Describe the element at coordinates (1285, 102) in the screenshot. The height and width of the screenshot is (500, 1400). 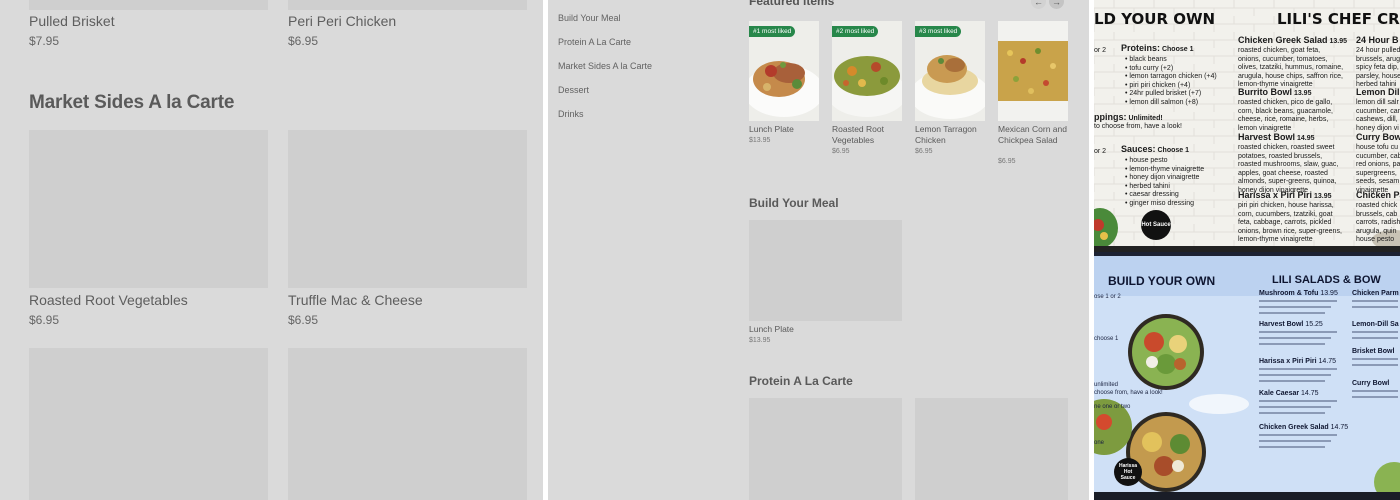
I see `dish-desc: roasted chicken, pico de gallo,` at that location.